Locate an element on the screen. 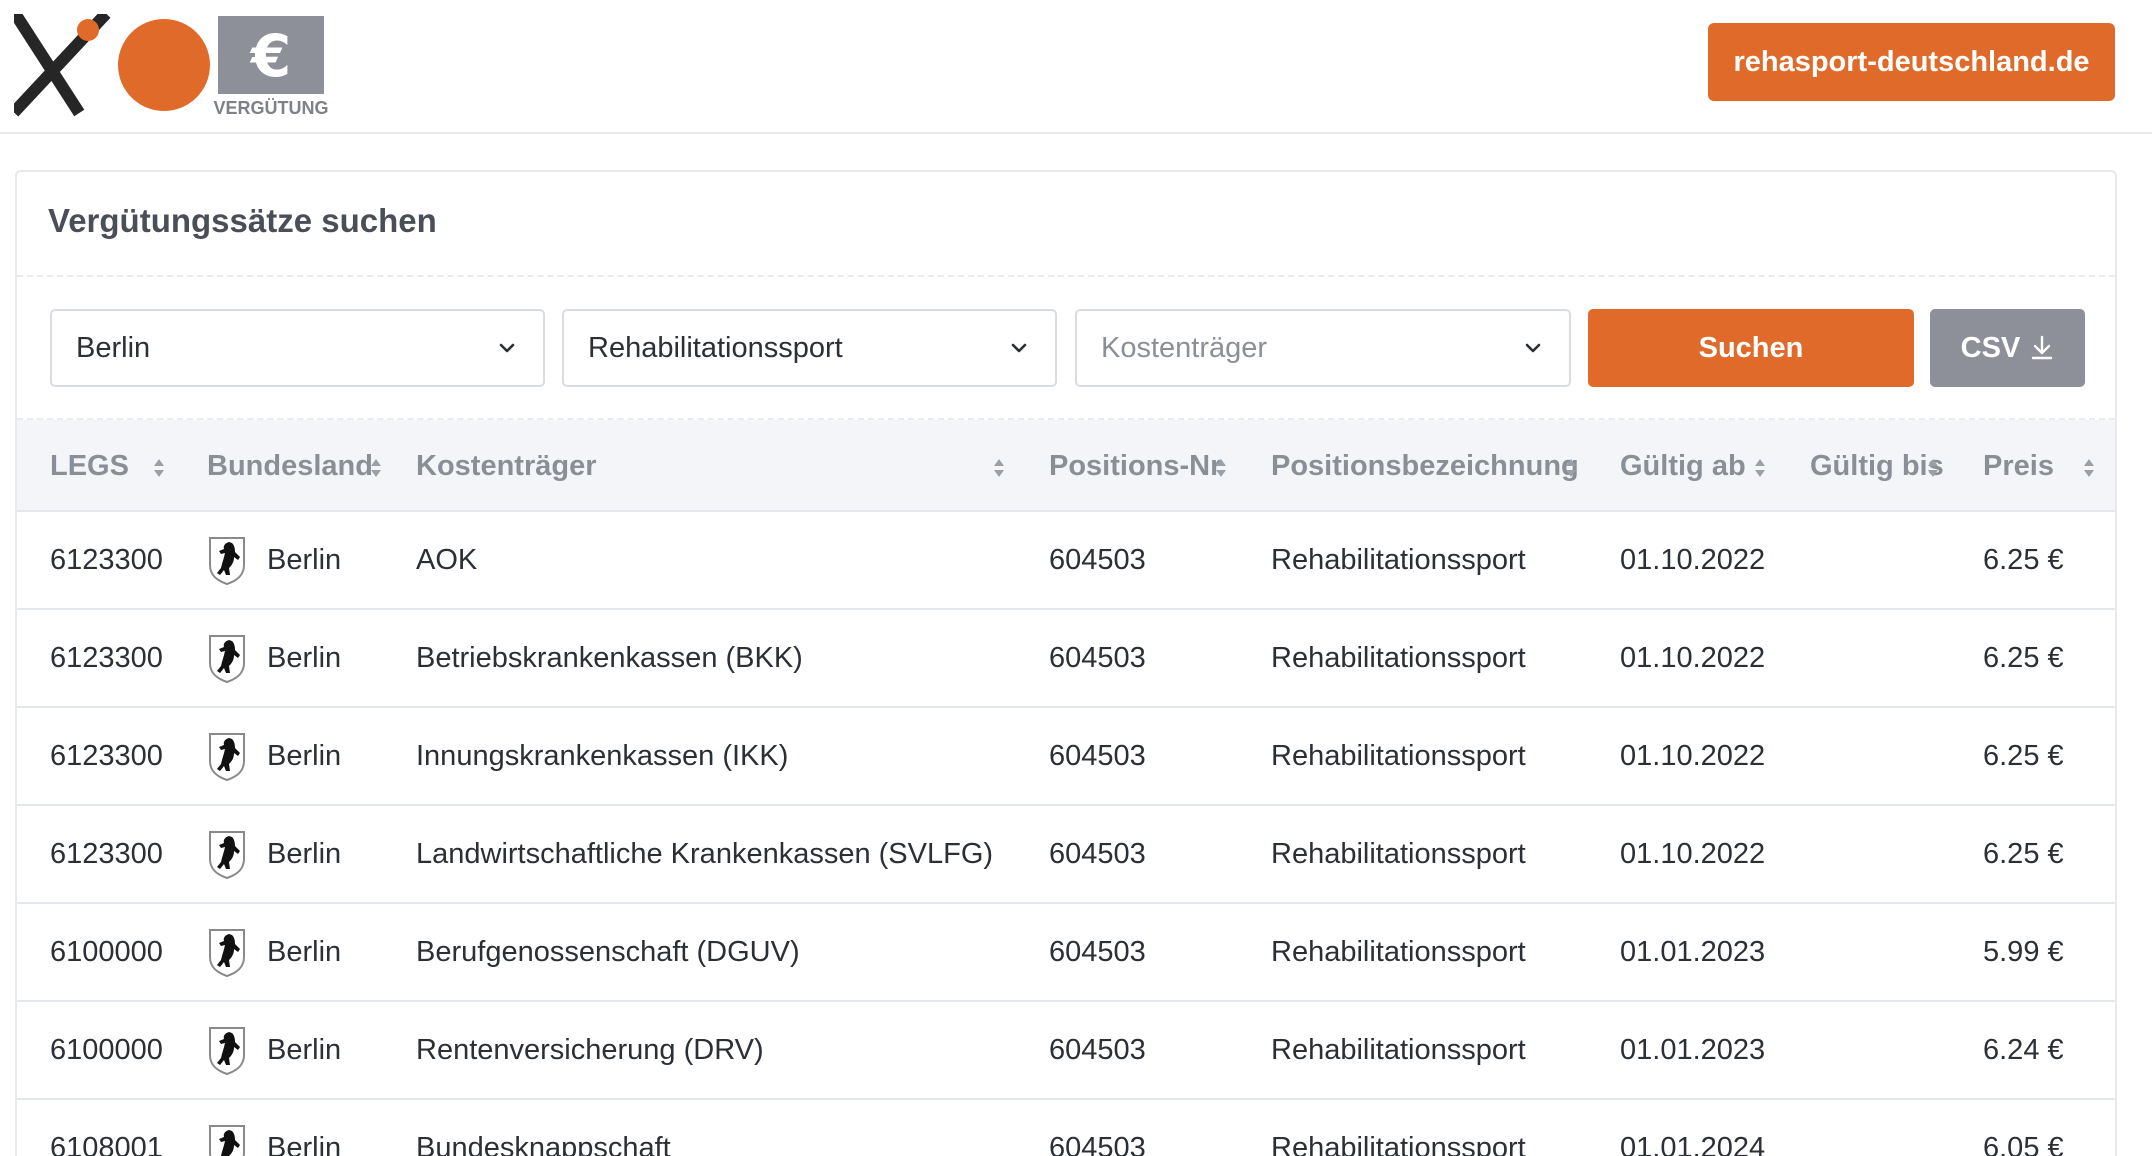 This screenshot has width=2152, height=1156. cell-payer: Innungskrankenkassen (IKK) is located at coordinates (602, 755).